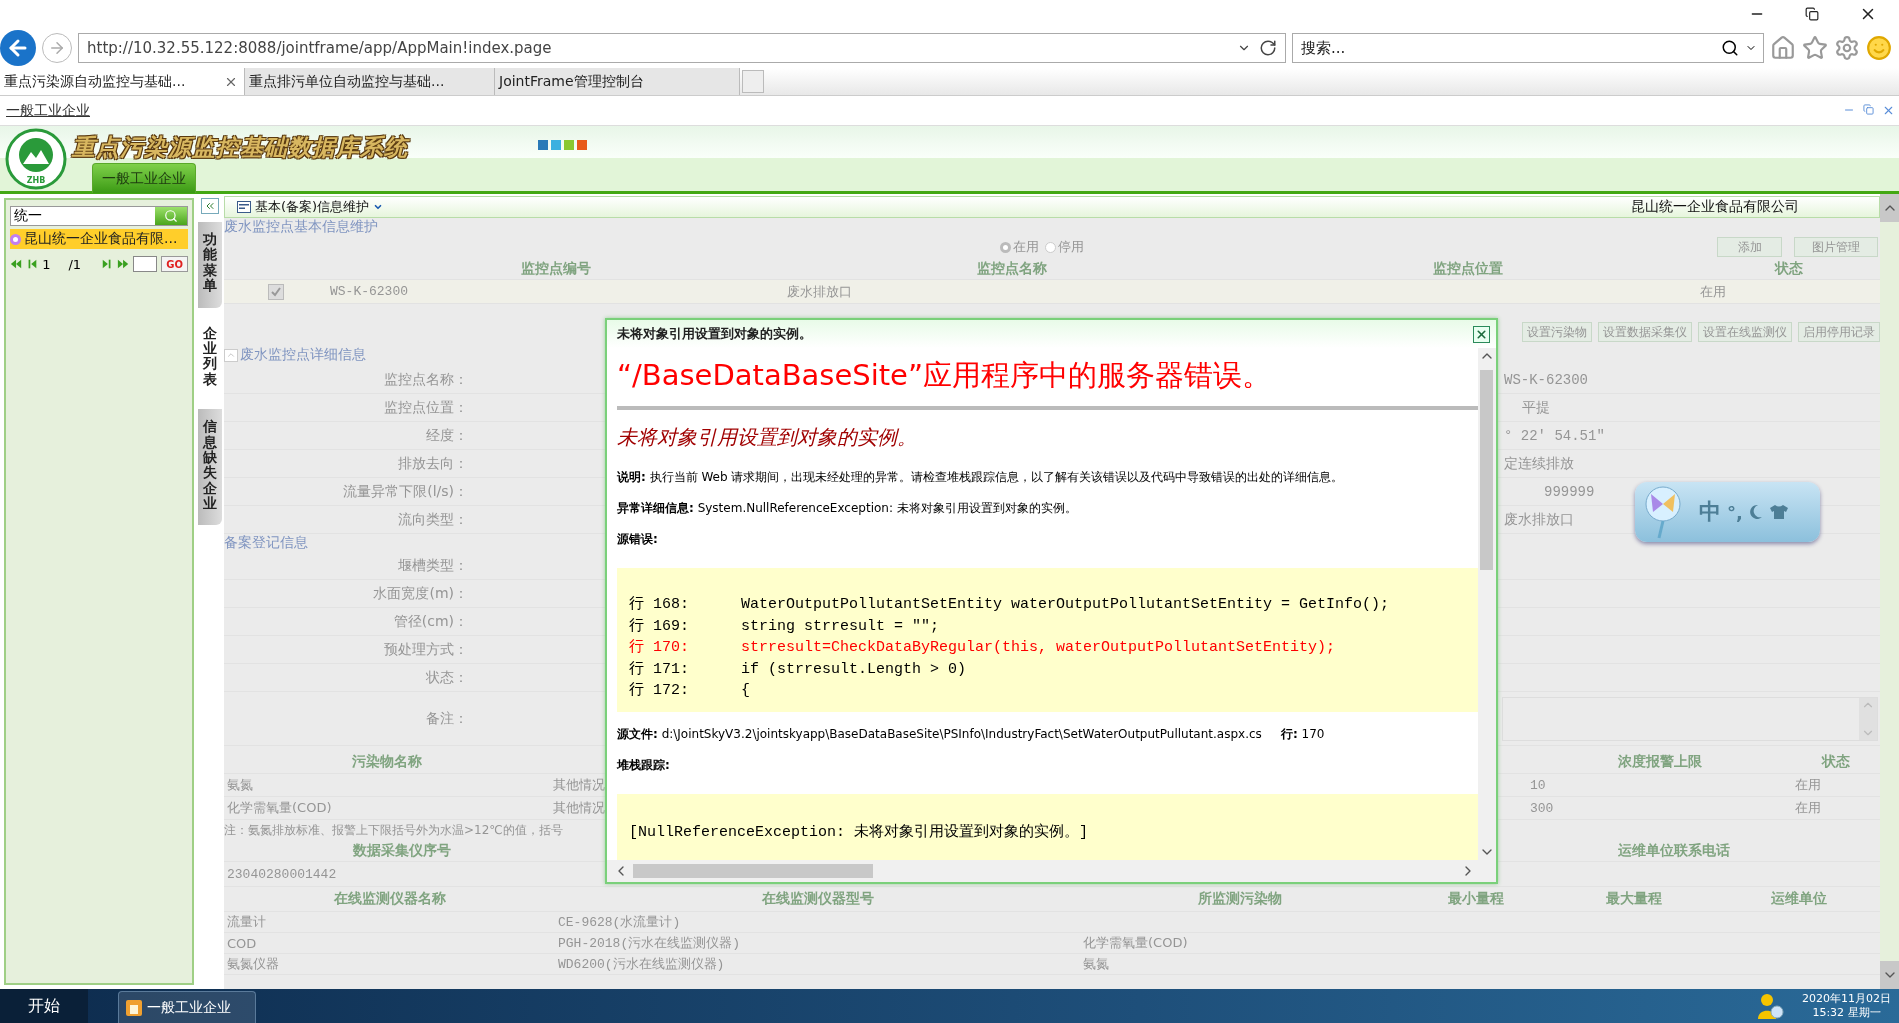  What do you see at coordinates (1038, 648) in the screenshot?
I see `code-line: strresult=CheckDataByRegular(this, waterOutputPollutantSetEntity);` at bounding box center [1038, 648].